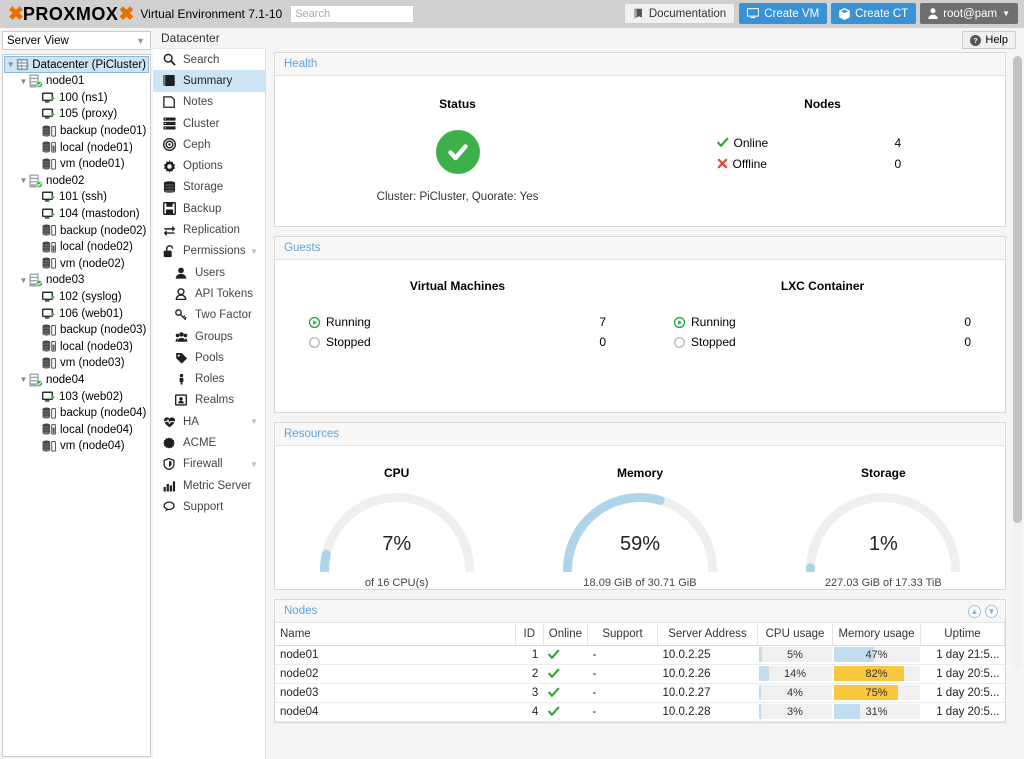 This screenshot has height=759, width=1024. Describe the element at coordinates (76, 347) in the screenshot. I see `tree-item: local (node03)` at that location.